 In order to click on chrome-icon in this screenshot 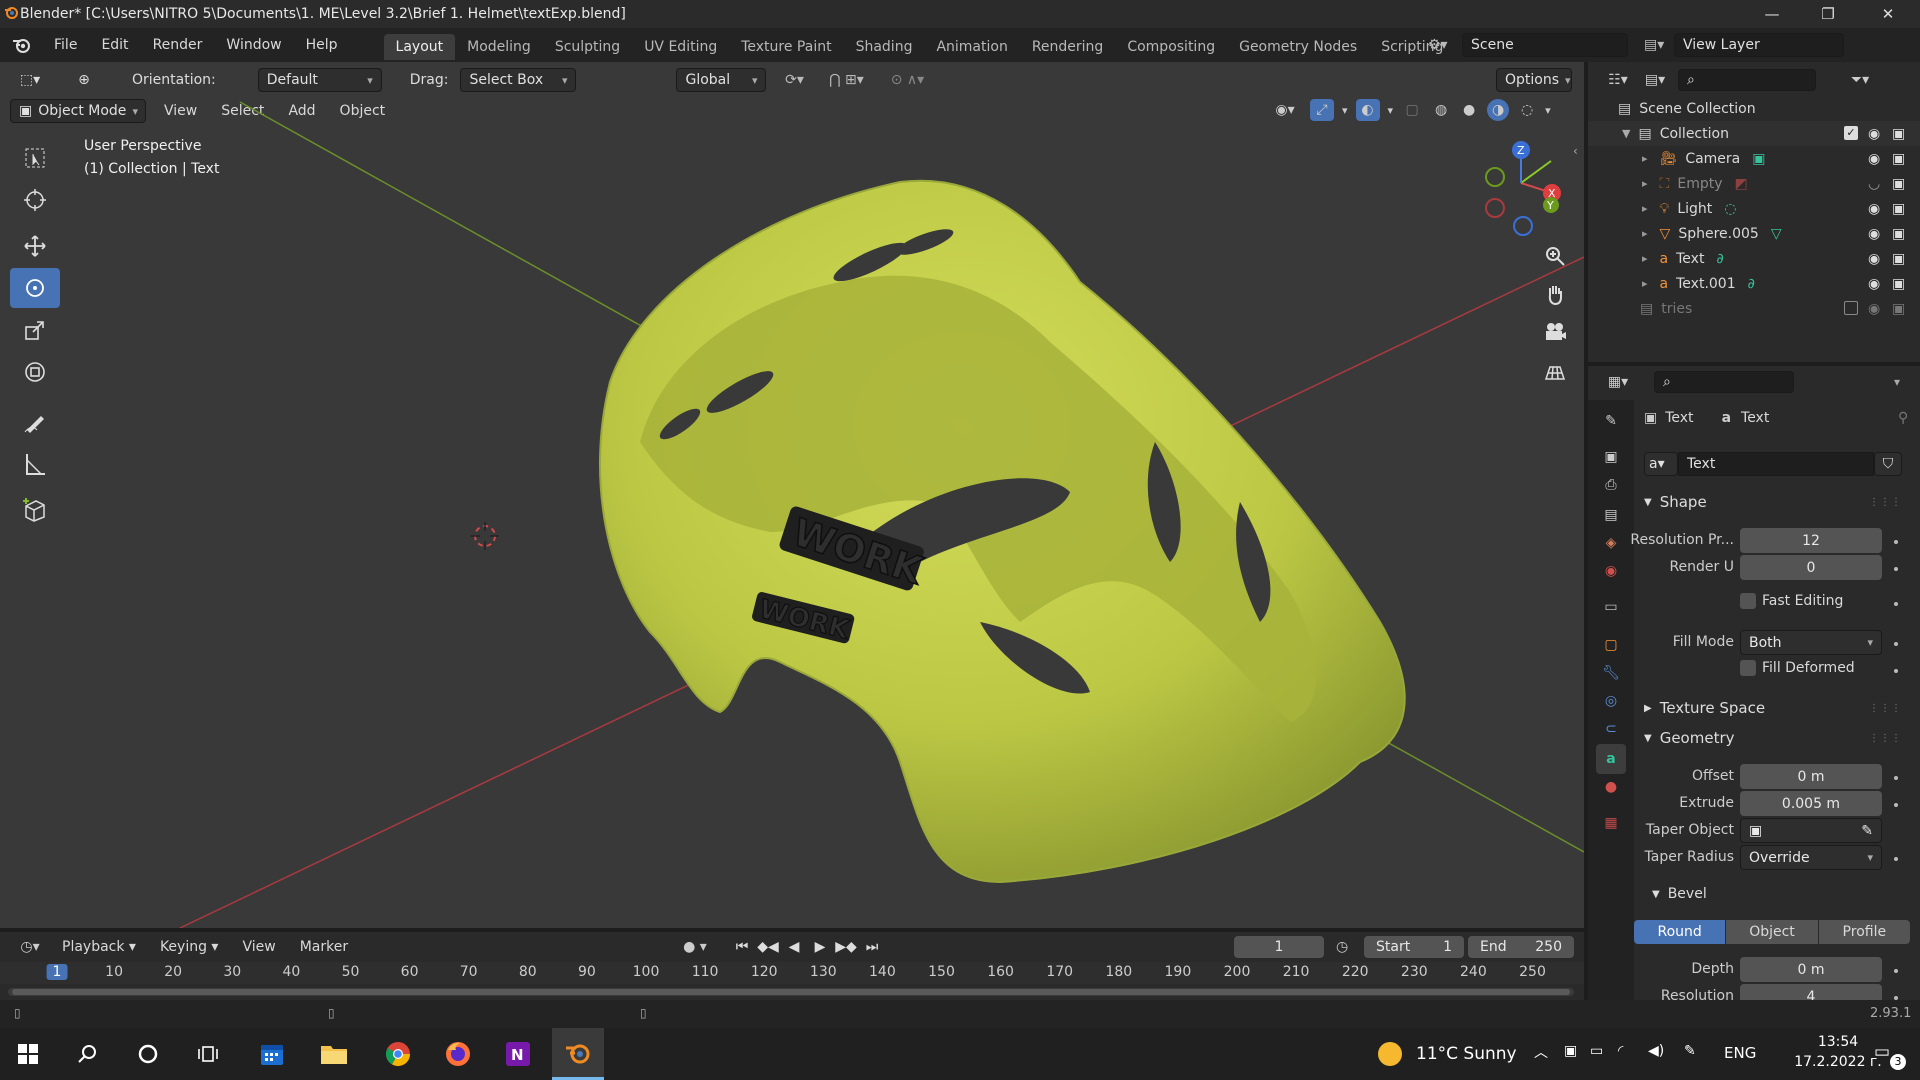, I will do `click(398, 1054)`.